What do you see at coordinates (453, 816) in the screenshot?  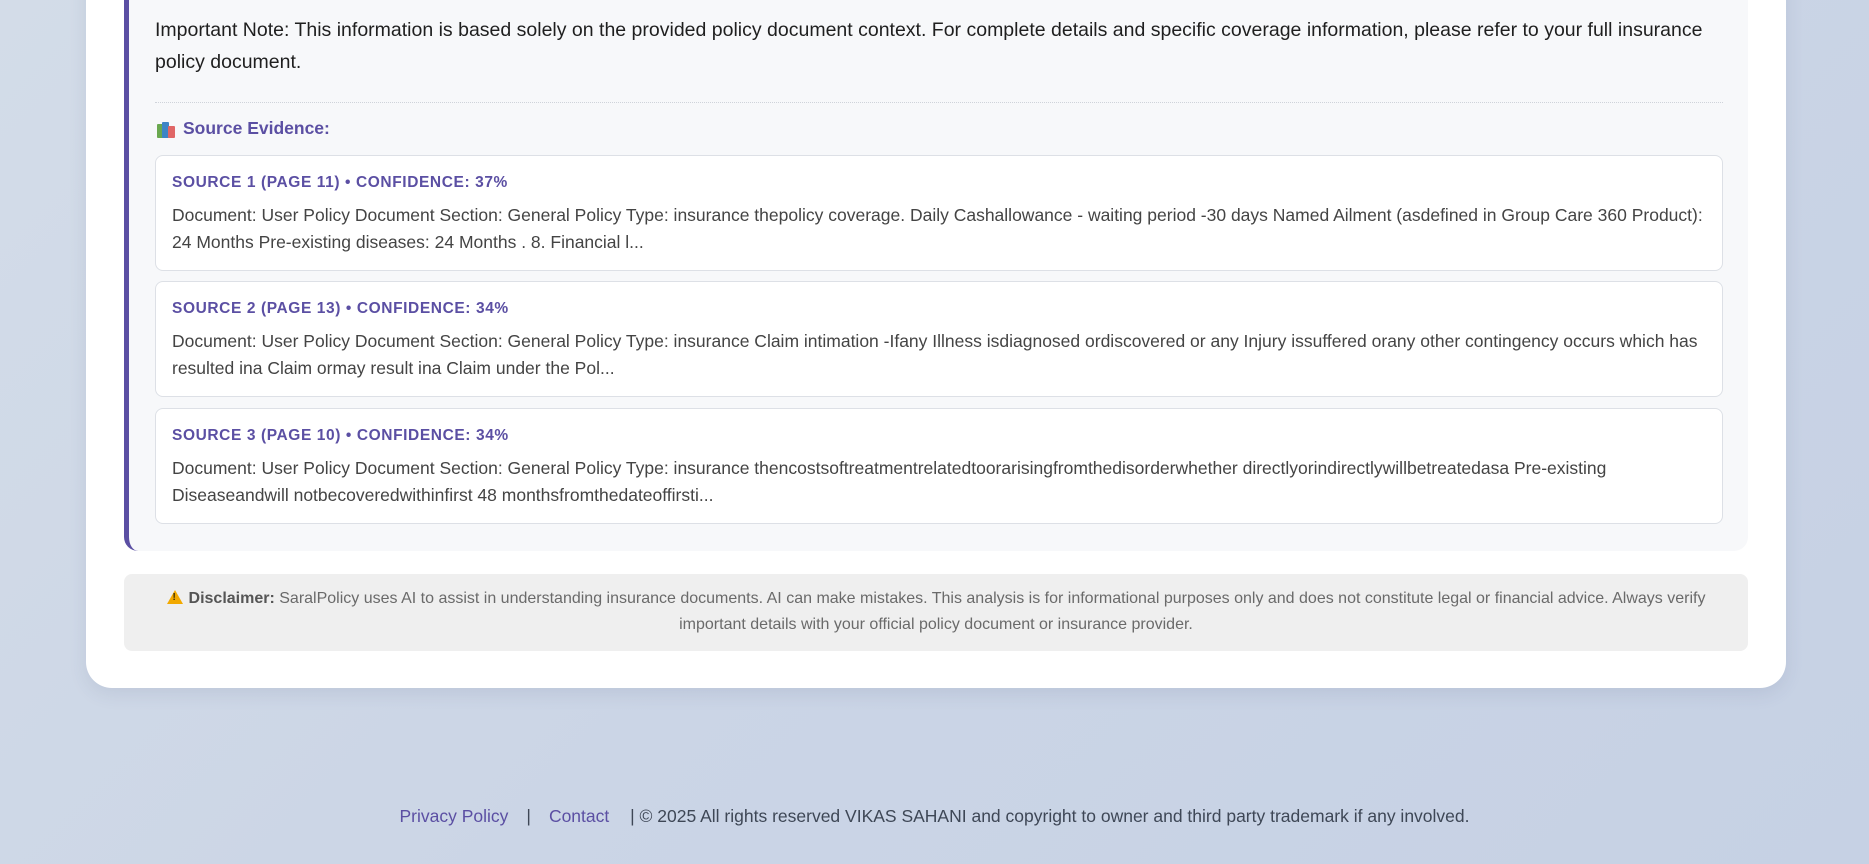 I see `privacy-policy-link: Privacy Policy` at bounding box center [453, 816].